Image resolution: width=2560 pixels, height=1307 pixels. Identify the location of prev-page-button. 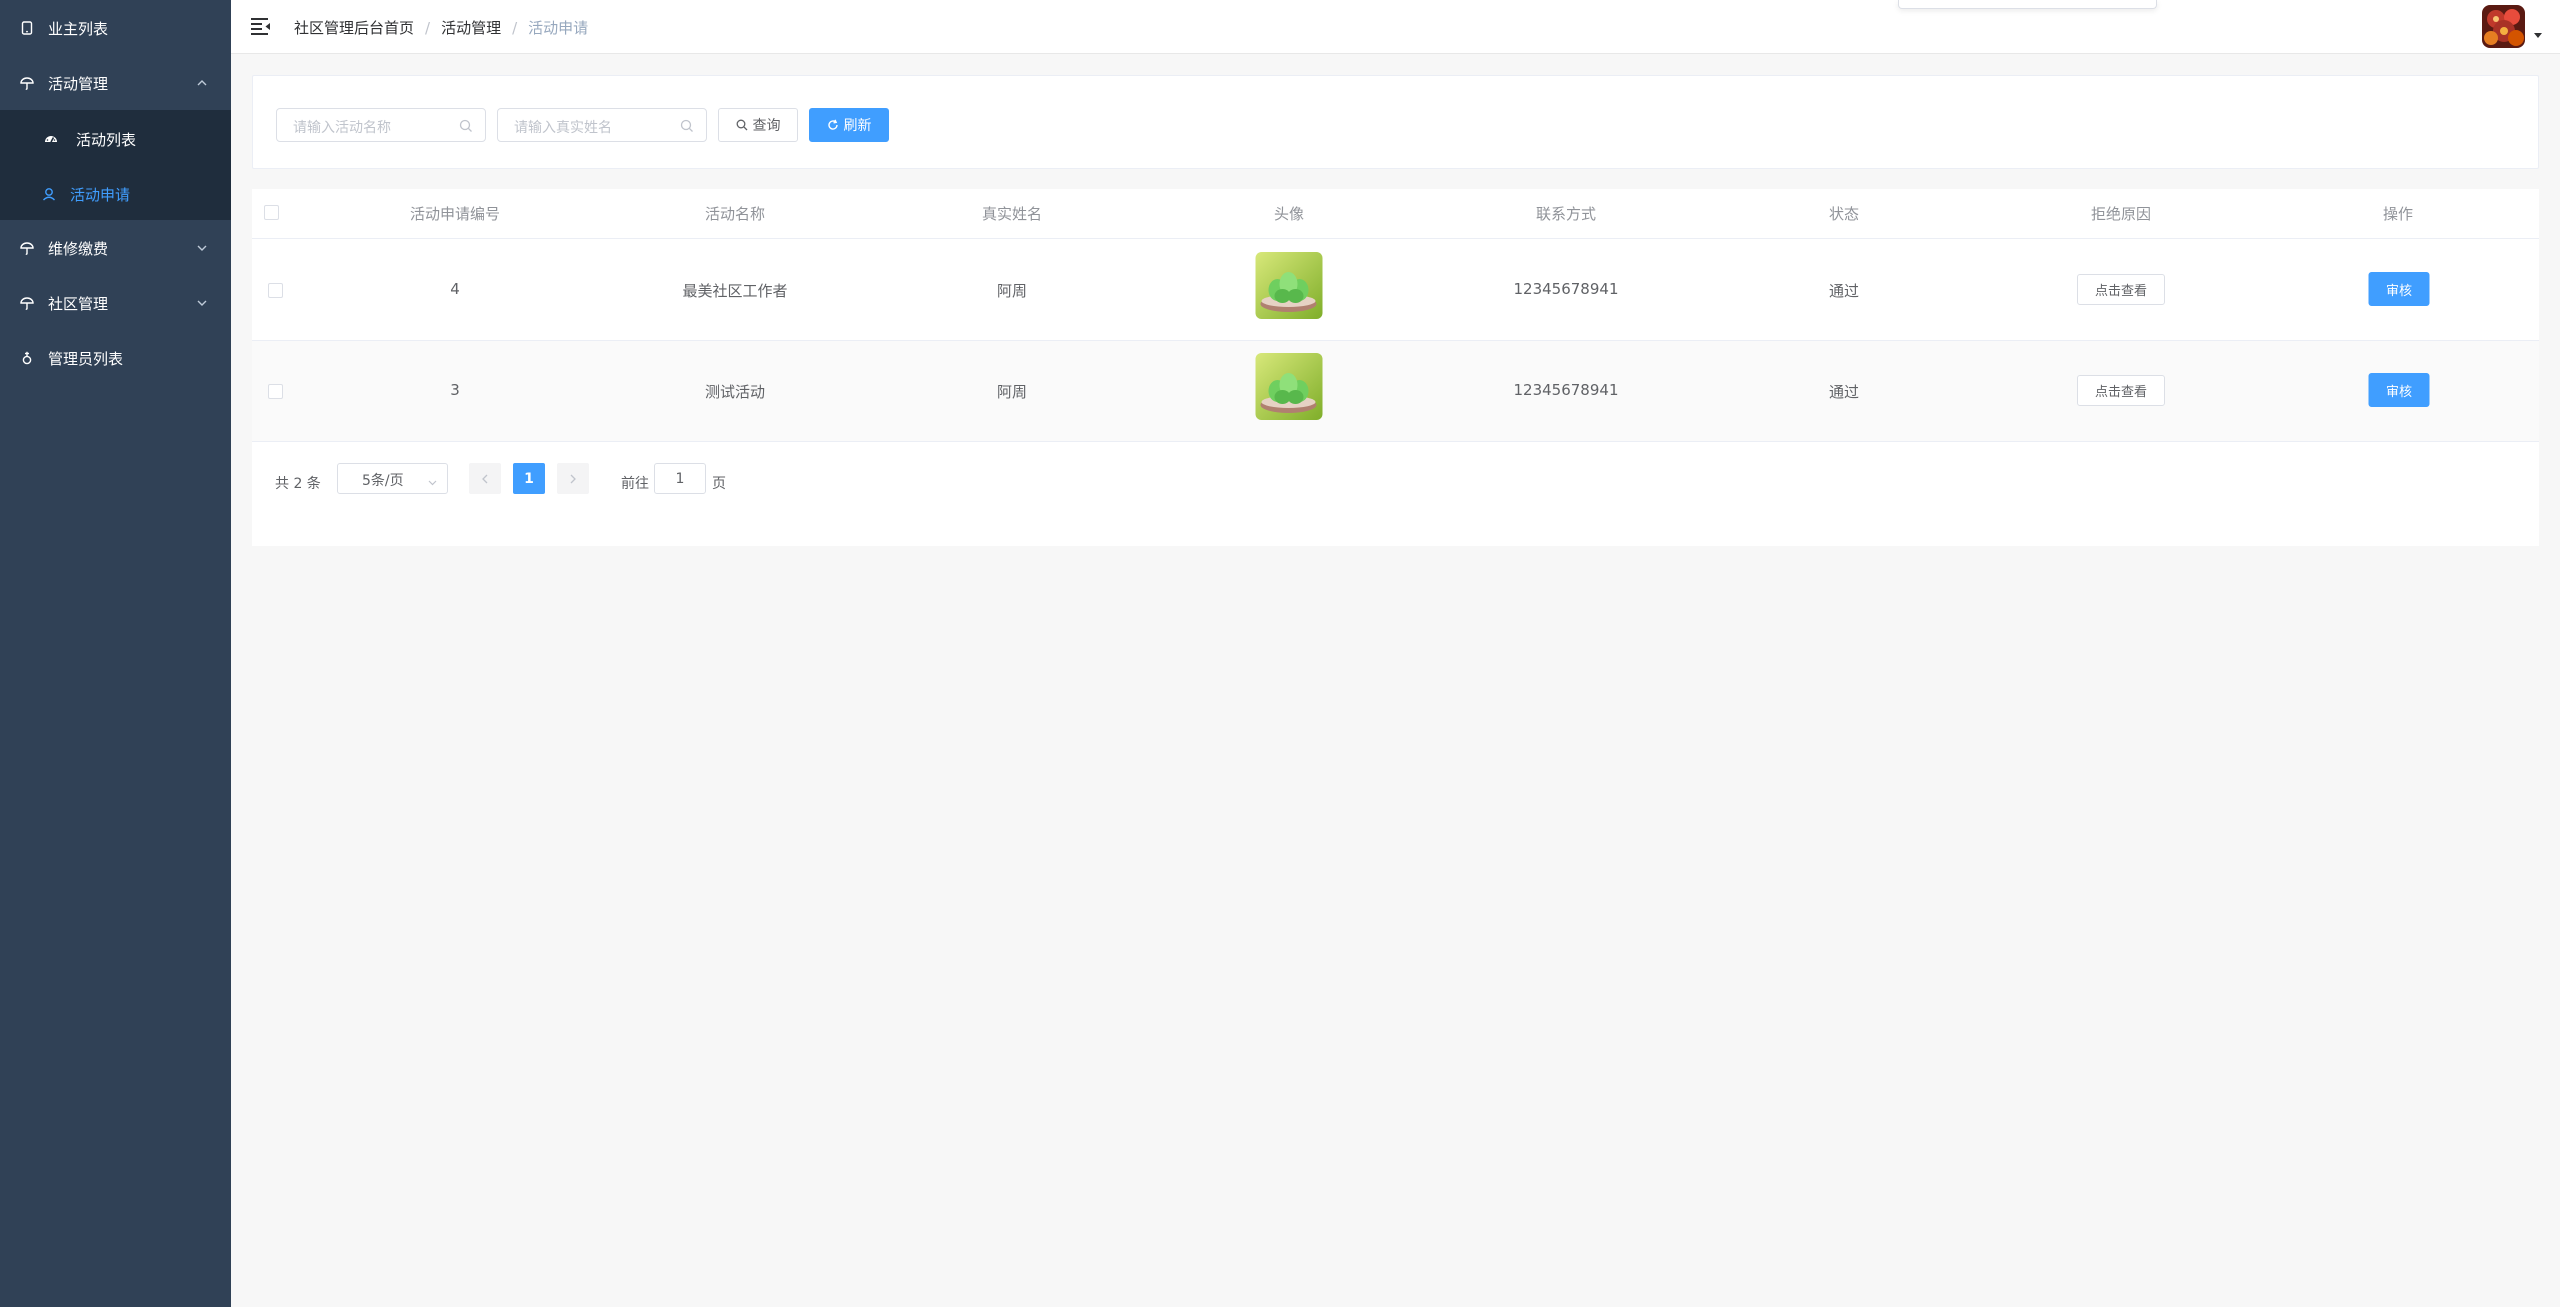
(485, 478).